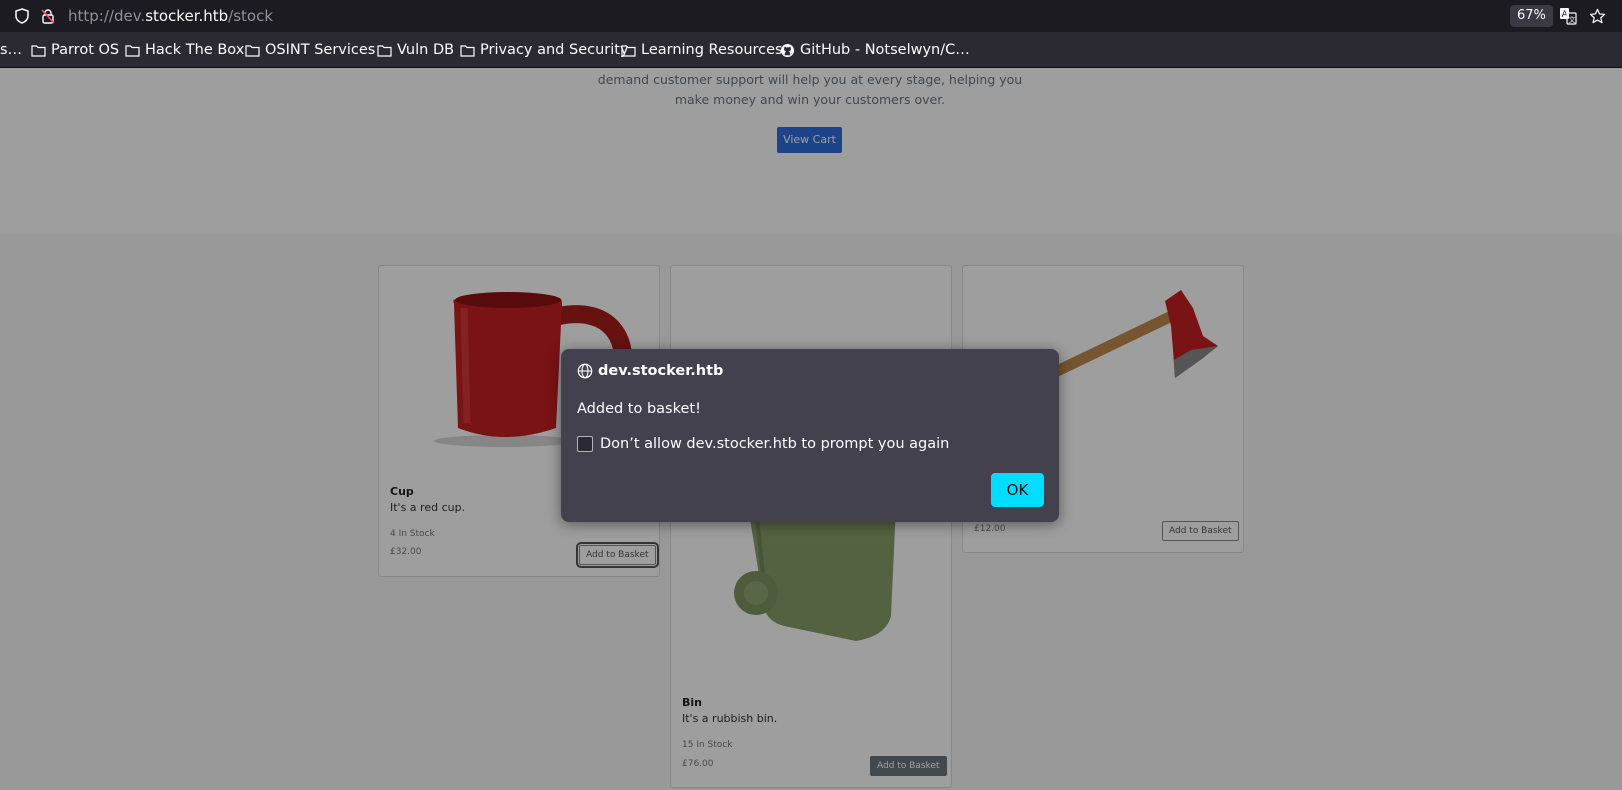 The width and height of the screenshot is (1622, 790). Describe the element at coordinates (320, 50) in the screenshot. I see `bookmark-label: OSINT Services` at that location.